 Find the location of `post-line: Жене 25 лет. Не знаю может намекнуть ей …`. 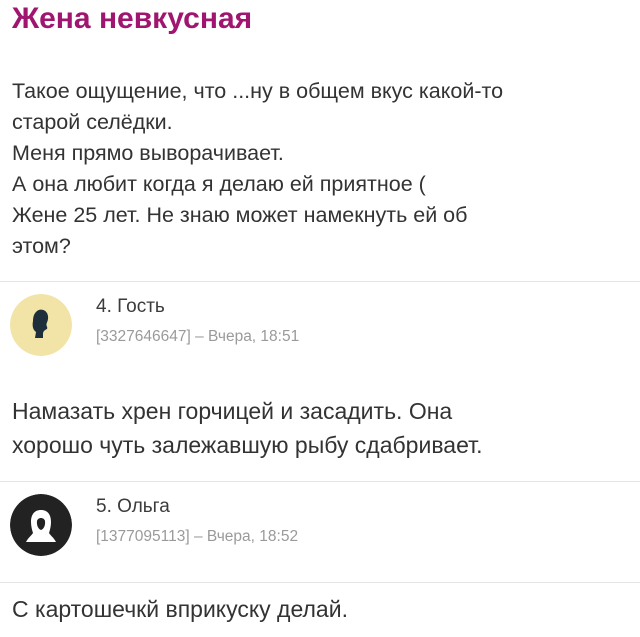

post-line: Жене 25 лет. Не знаю может намекнуть ей … is located at coordinates (240, 215).